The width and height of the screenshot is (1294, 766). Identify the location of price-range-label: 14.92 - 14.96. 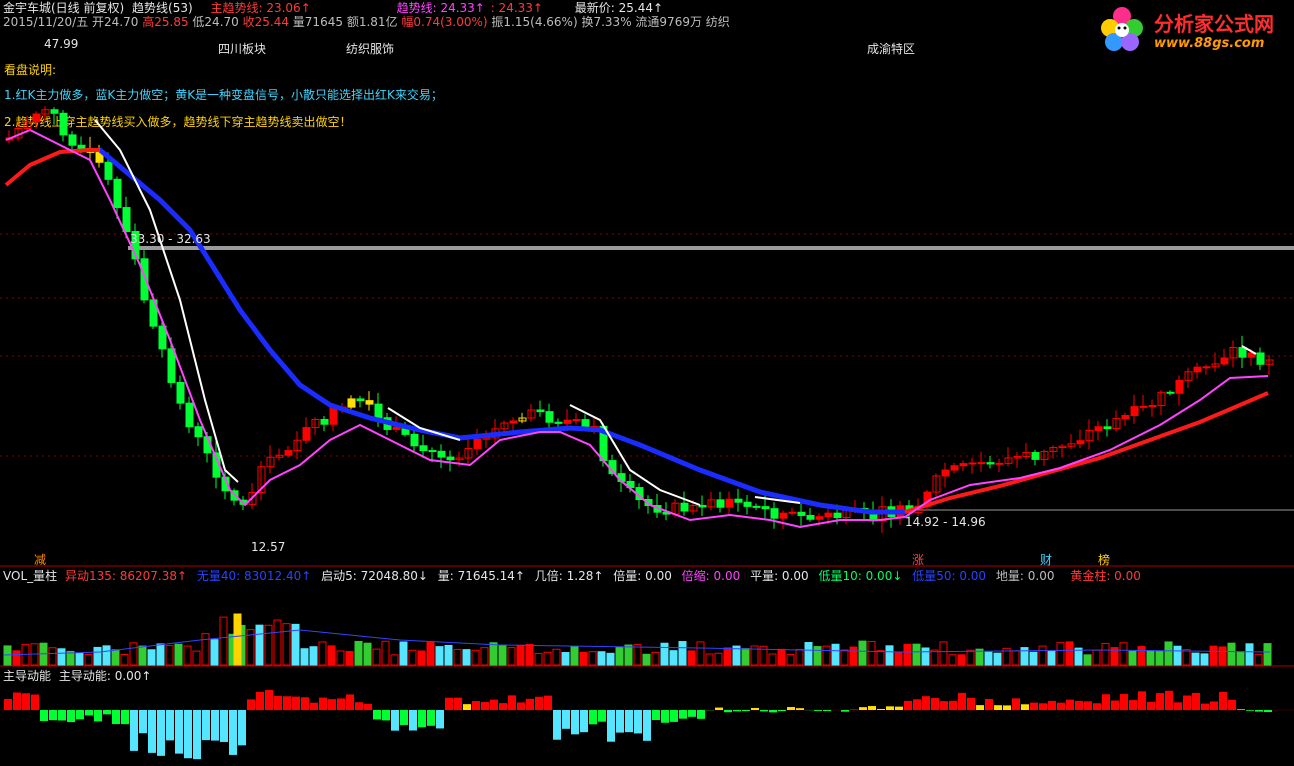
(945, 522).